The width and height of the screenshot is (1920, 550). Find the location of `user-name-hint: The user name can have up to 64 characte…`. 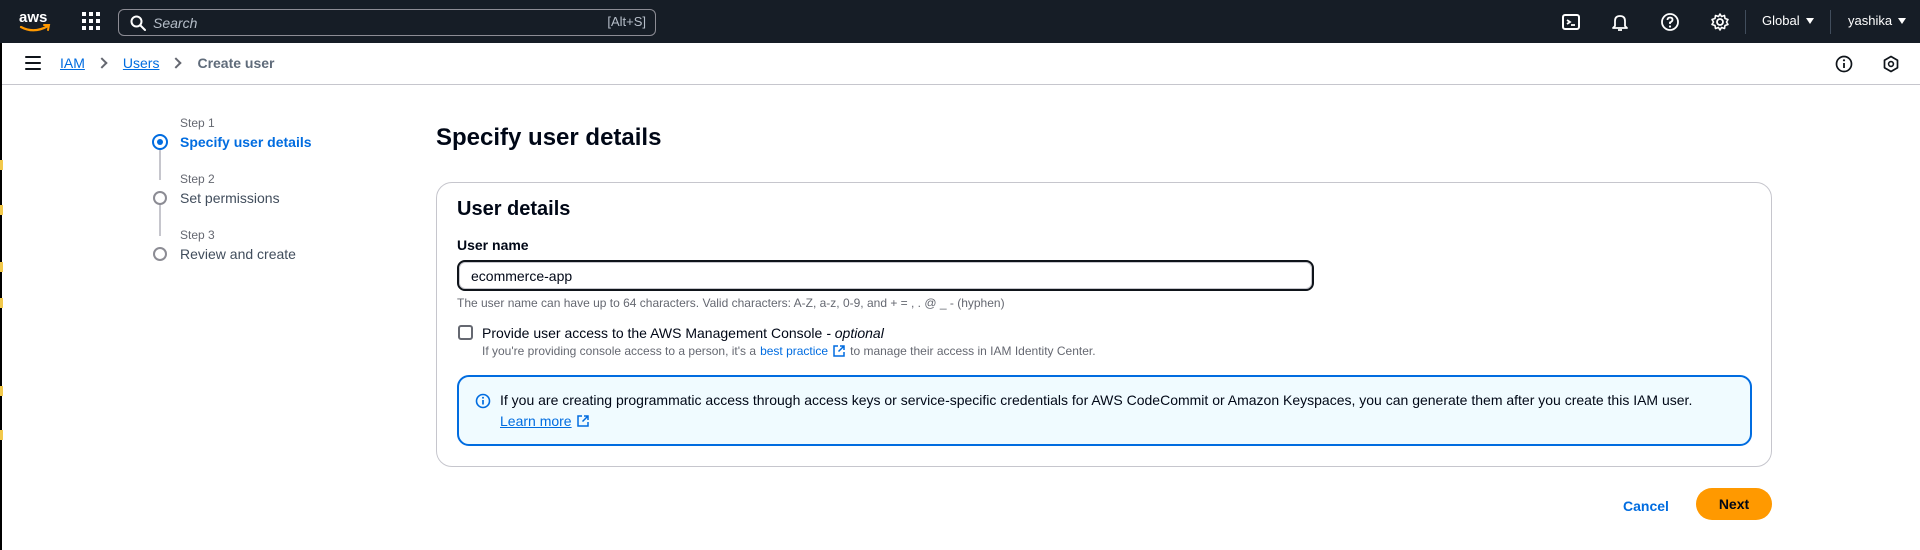

user-name-hint: The user name can have up to 64 characte… is located at coordinates (731, 303).